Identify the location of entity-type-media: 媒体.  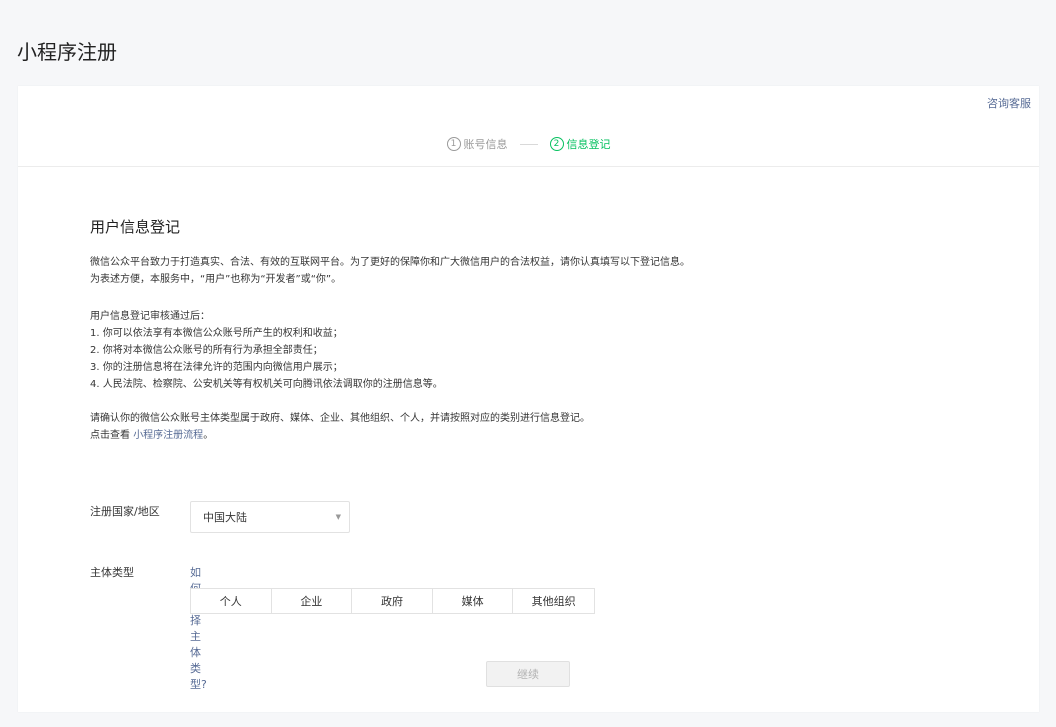
(473, 601).